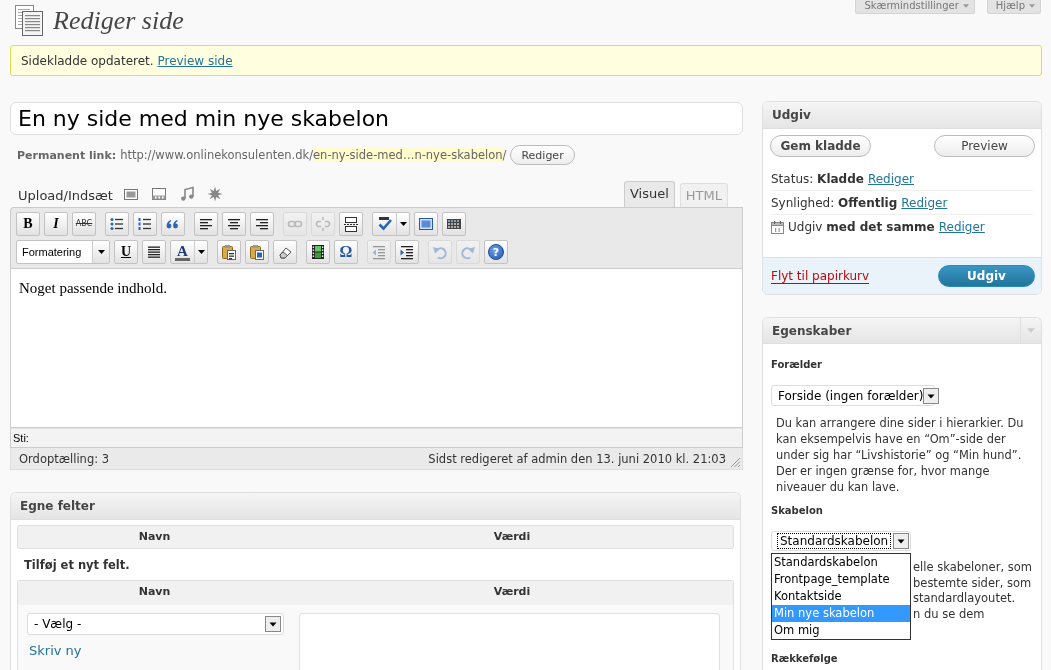  I want to click on publish-info-text: Synlighed: Offentlig, so click(834, 202).